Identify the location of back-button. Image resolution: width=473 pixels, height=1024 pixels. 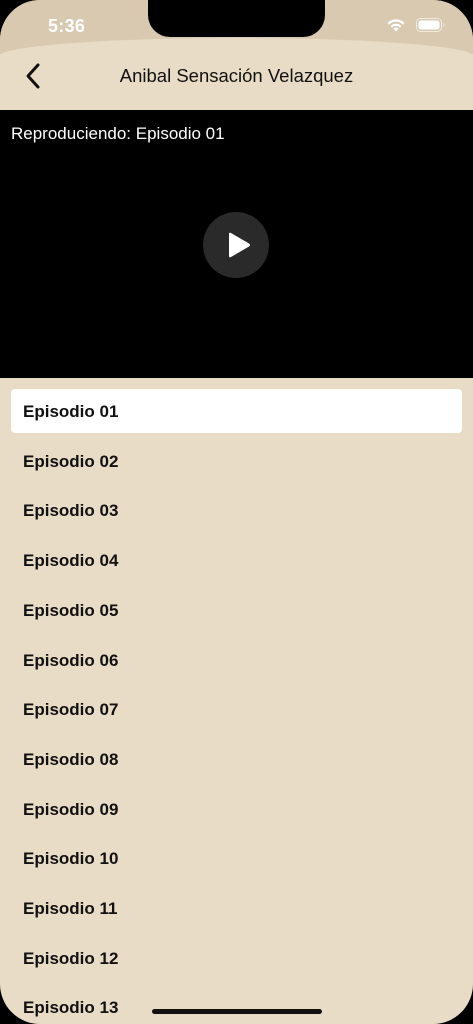
(34, 76).